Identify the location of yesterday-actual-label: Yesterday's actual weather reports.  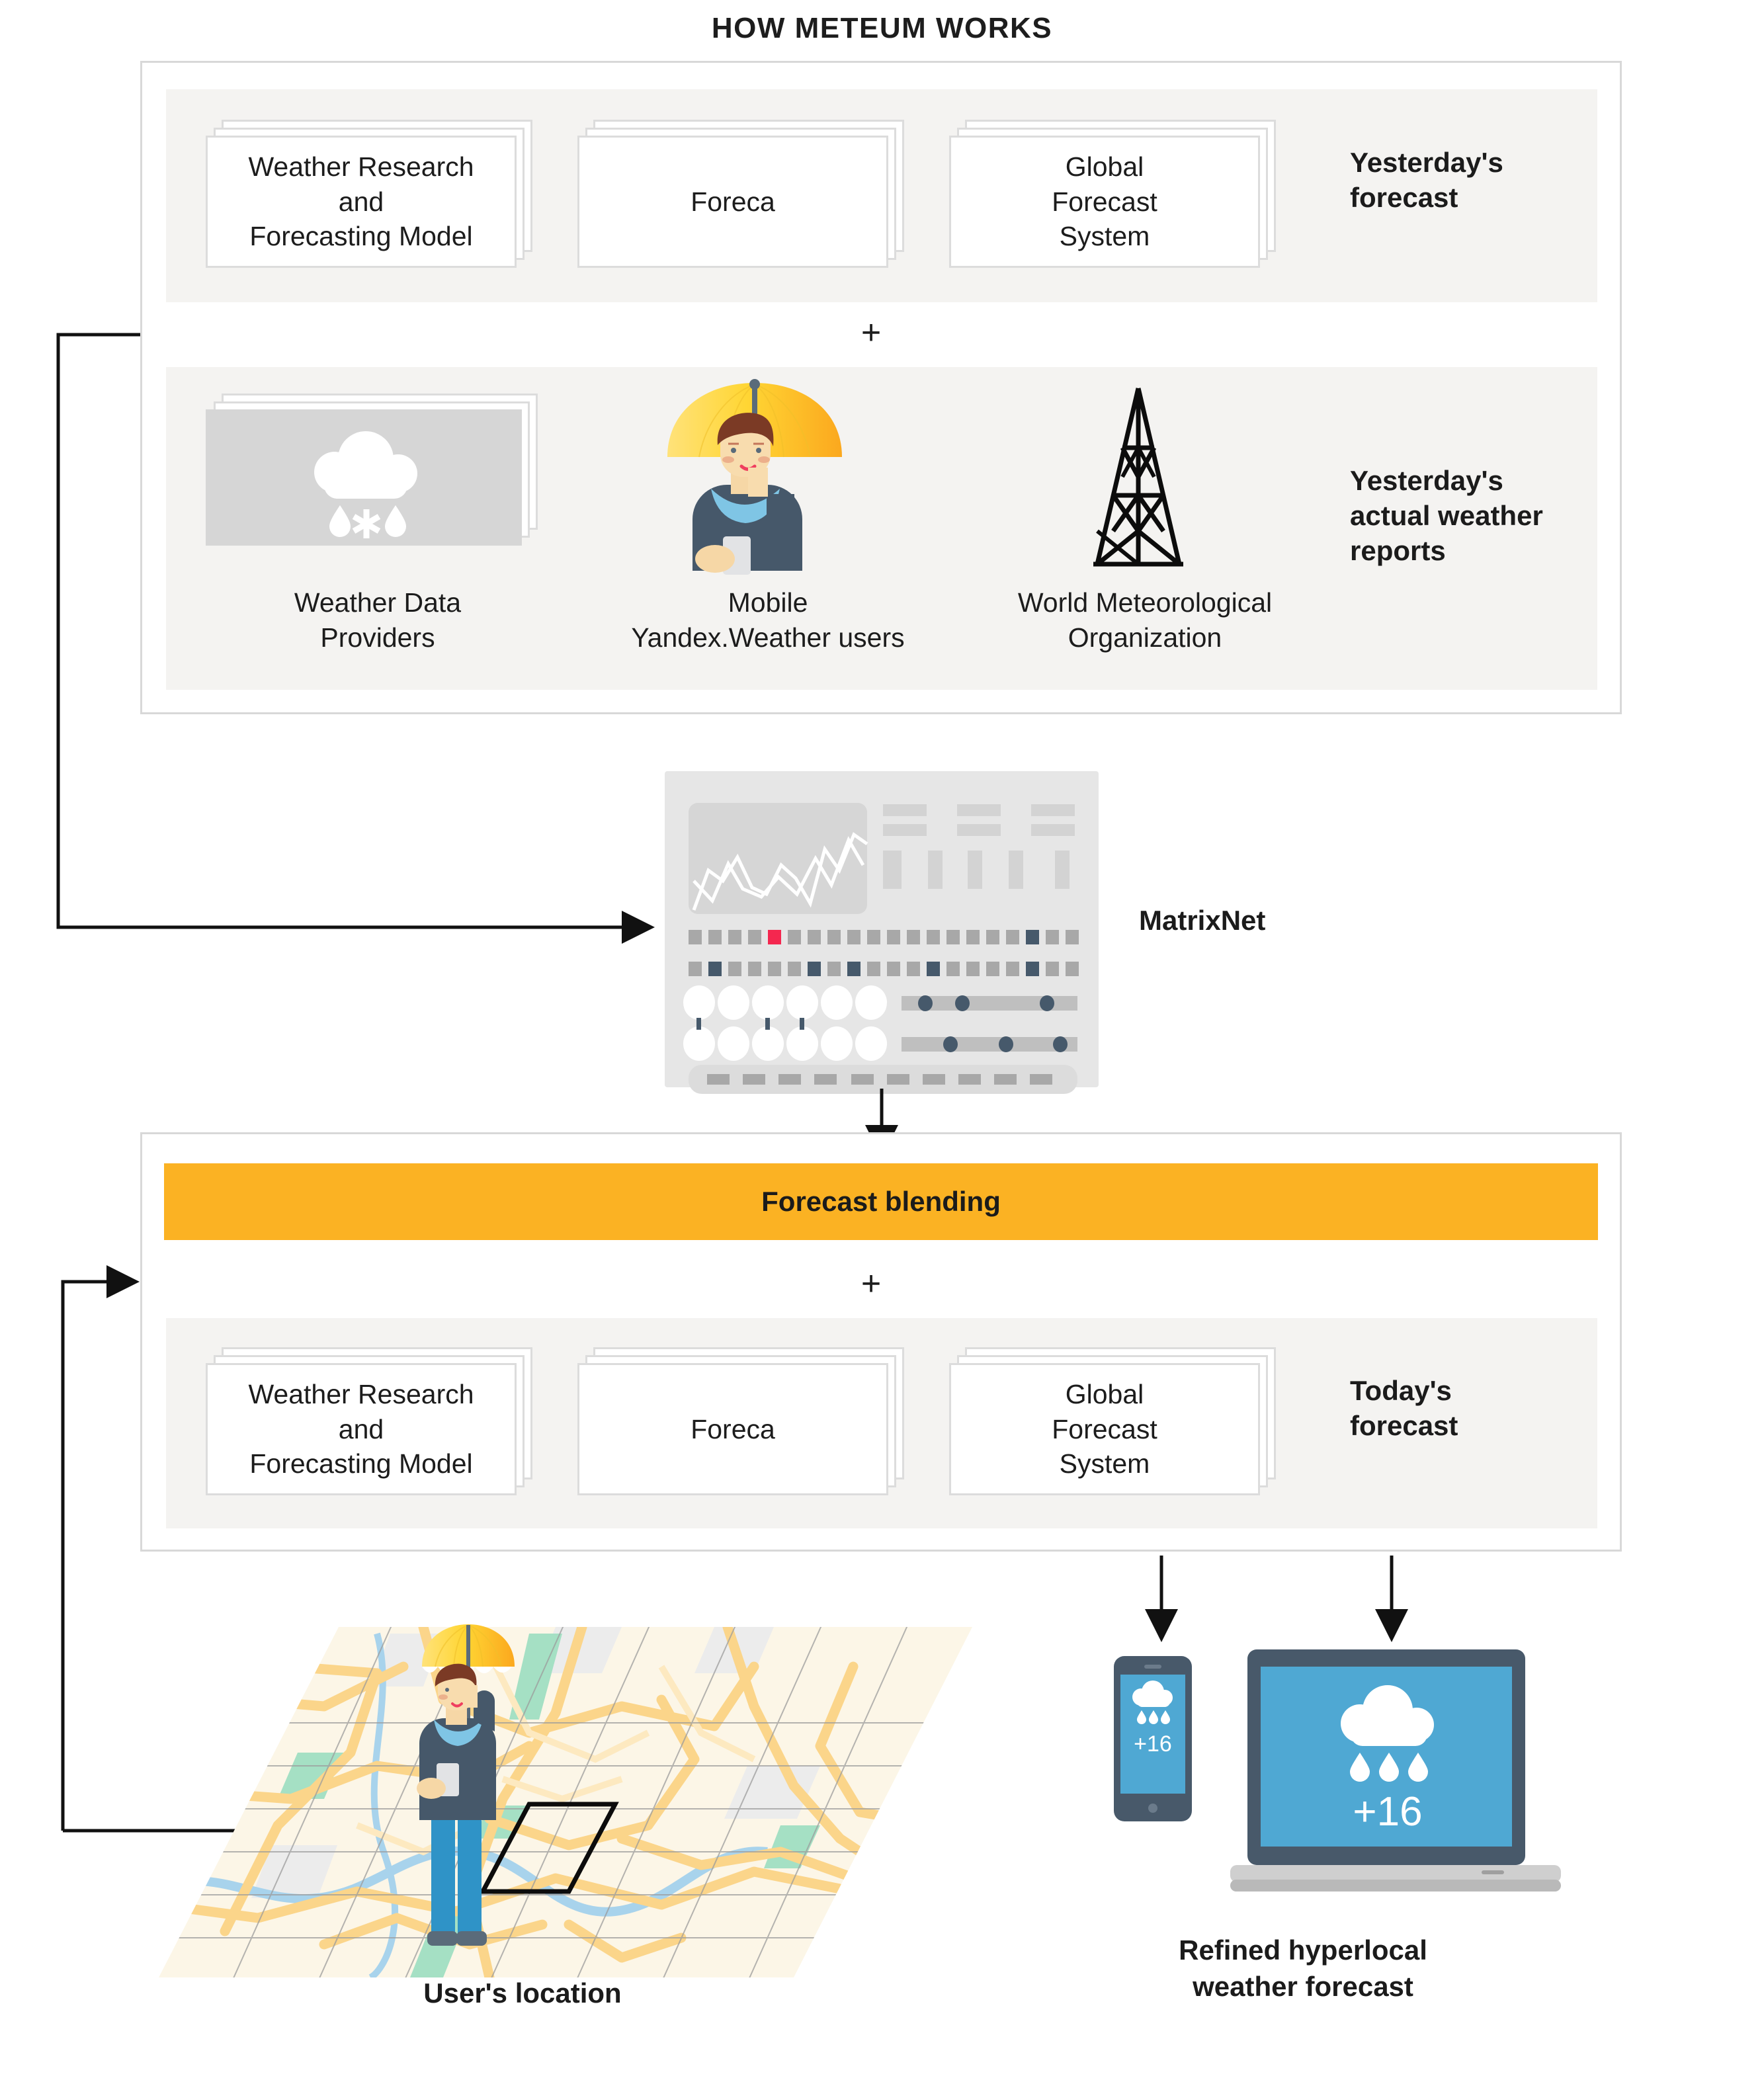
(1496, 516).